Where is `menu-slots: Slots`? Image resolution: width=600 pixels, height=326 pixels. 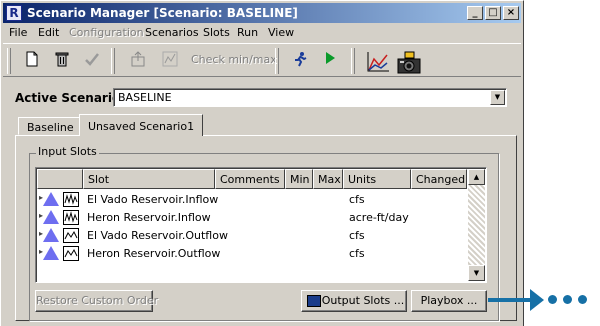
menu-slots: Slots is located at coordinates (216, 32).